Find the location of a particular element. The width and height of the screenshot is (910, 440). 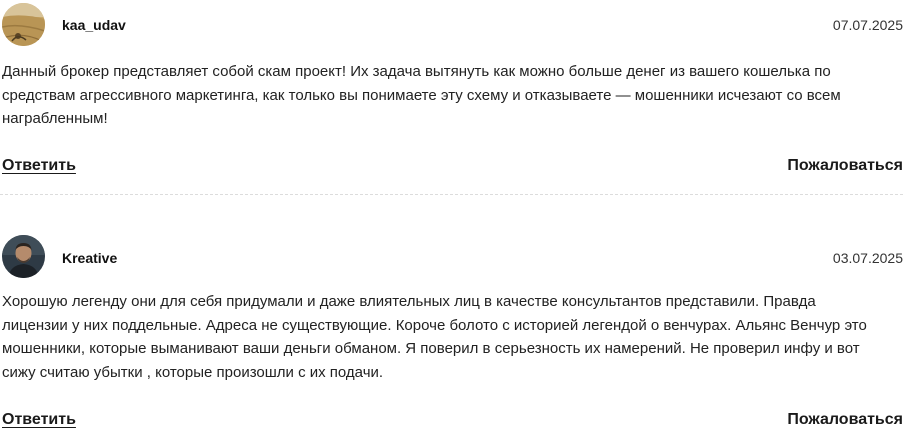

person-avatar-icon is located at coordinates (23, 256).